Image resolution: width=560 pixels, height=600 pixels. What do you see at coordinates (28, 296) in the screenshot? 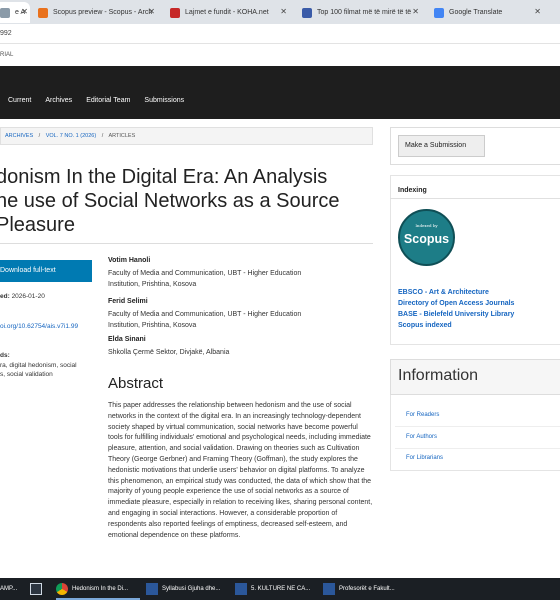
I see `published-date: 2026-01-20` at bounding box center [28, 296].